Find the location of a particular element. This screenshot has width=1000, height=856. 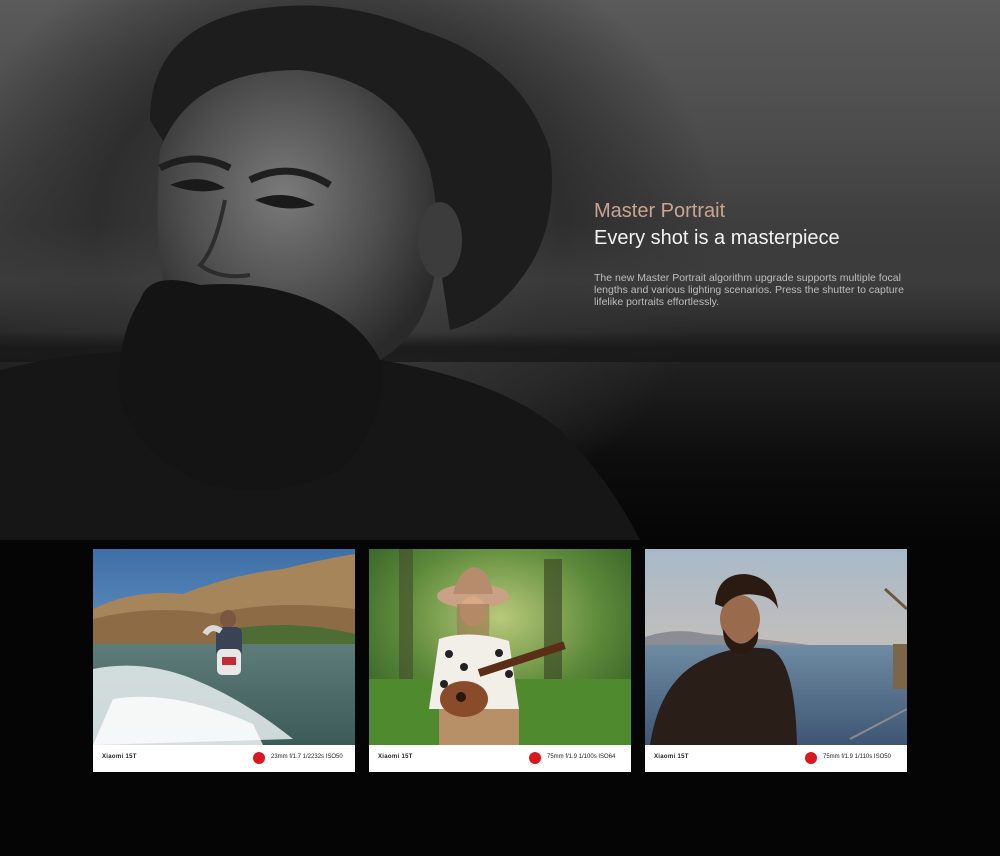

photo-info-bar: Xiaomi 15T 75mm f/1.9 1/110s ISO50 is located at coordinates (776, 758).